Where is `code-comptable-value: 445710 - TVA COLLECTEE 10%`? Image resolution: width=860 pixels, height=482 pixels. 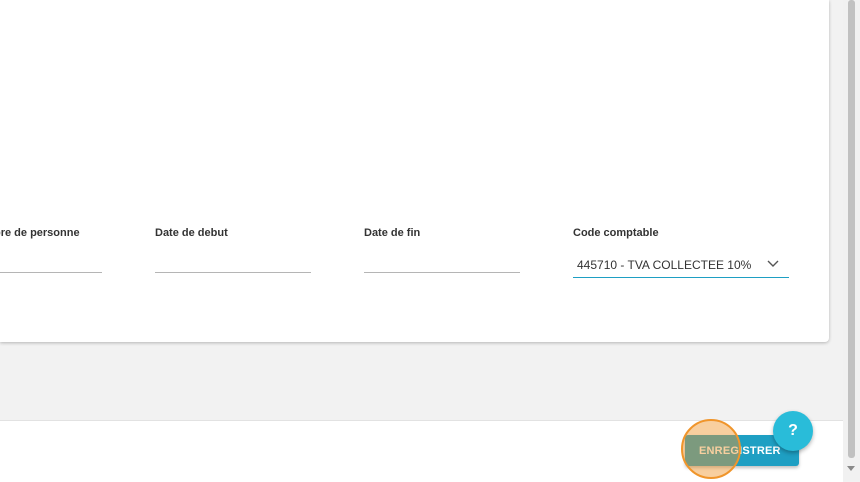
code-comptable-value: 445710 - TVA COLLECTEE 10% is located at coordinates (664, 265).